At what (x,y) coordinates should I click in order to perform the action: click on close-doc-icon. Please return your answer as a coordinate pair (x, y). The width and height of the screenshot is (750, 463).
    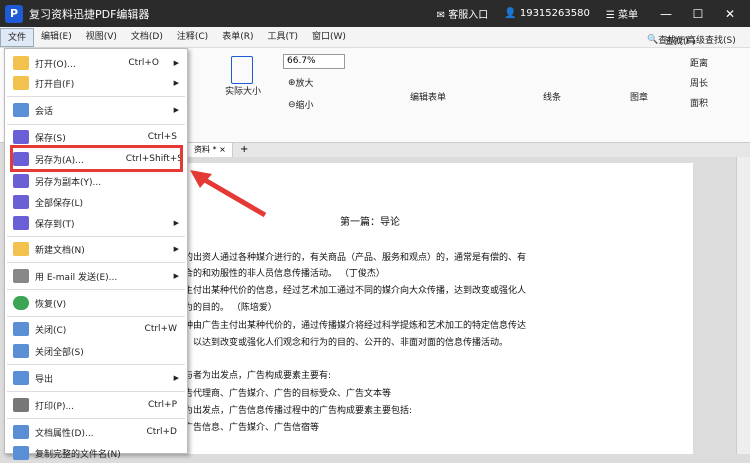
    Looking at the image, I should click on (21, 329).